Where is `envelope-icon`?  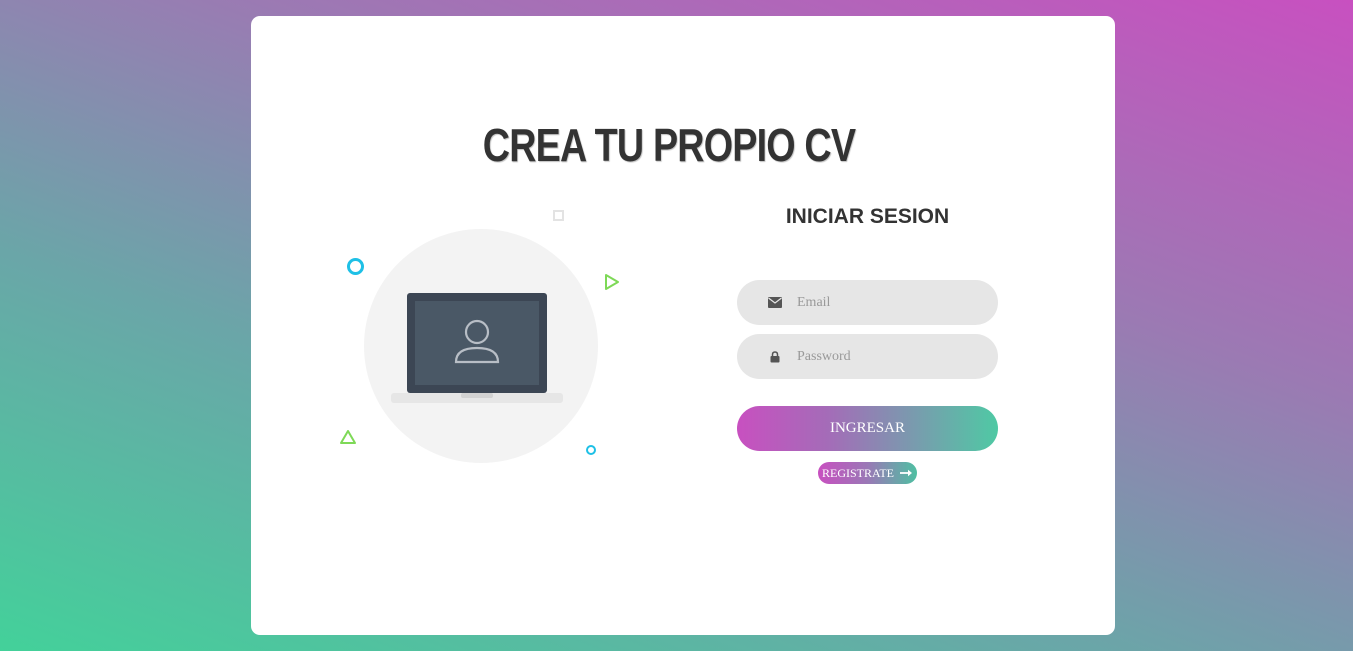 envelope-icon is located at coordinates (775, 302).